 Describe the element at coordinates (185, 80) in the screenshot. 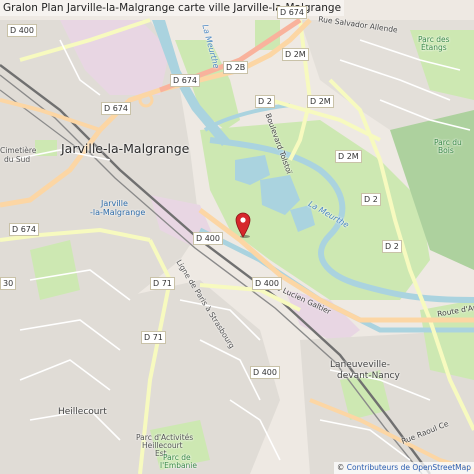

I see `road-badge-d674-mid: D 674` at that location.